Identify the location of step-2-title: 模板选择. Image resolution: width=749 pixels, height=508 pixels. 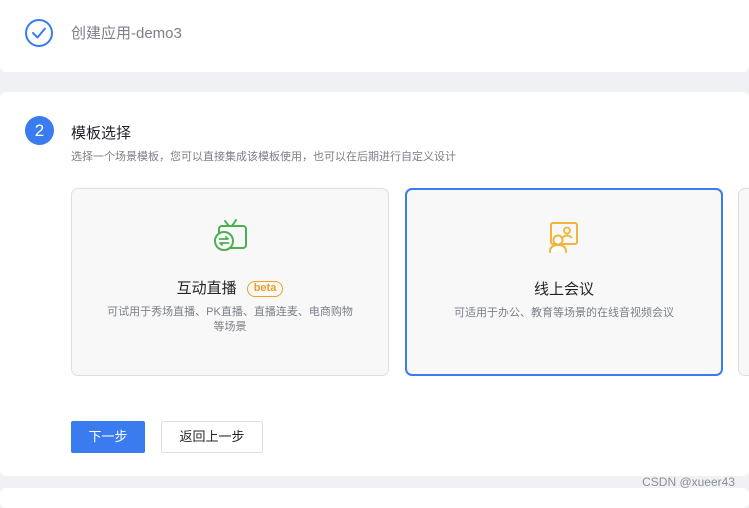
(101, 133).